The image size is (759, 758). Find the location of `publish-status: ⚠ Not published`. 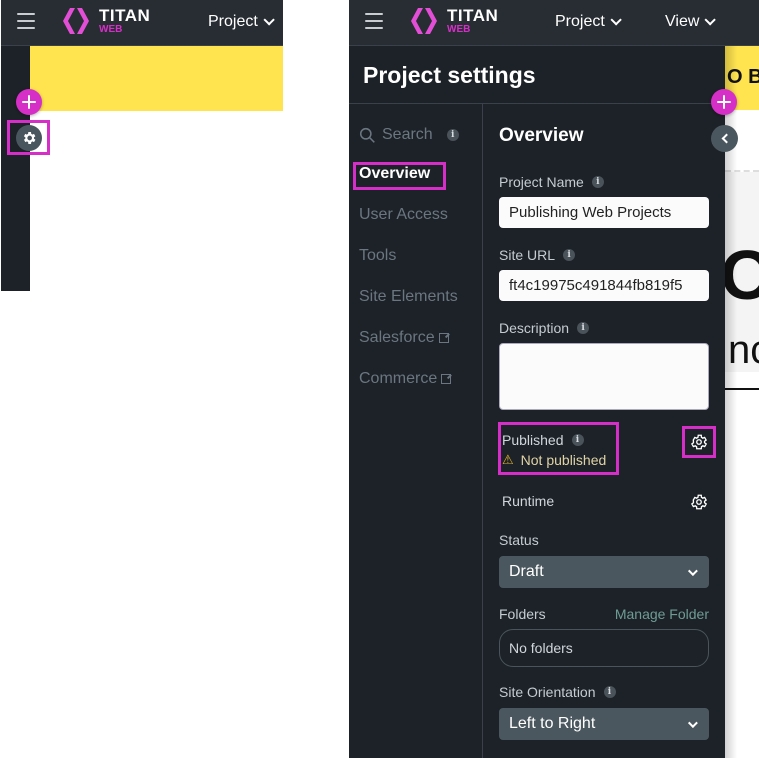

publish-status: ⚠ Not published is located at coordinates (554, 460).